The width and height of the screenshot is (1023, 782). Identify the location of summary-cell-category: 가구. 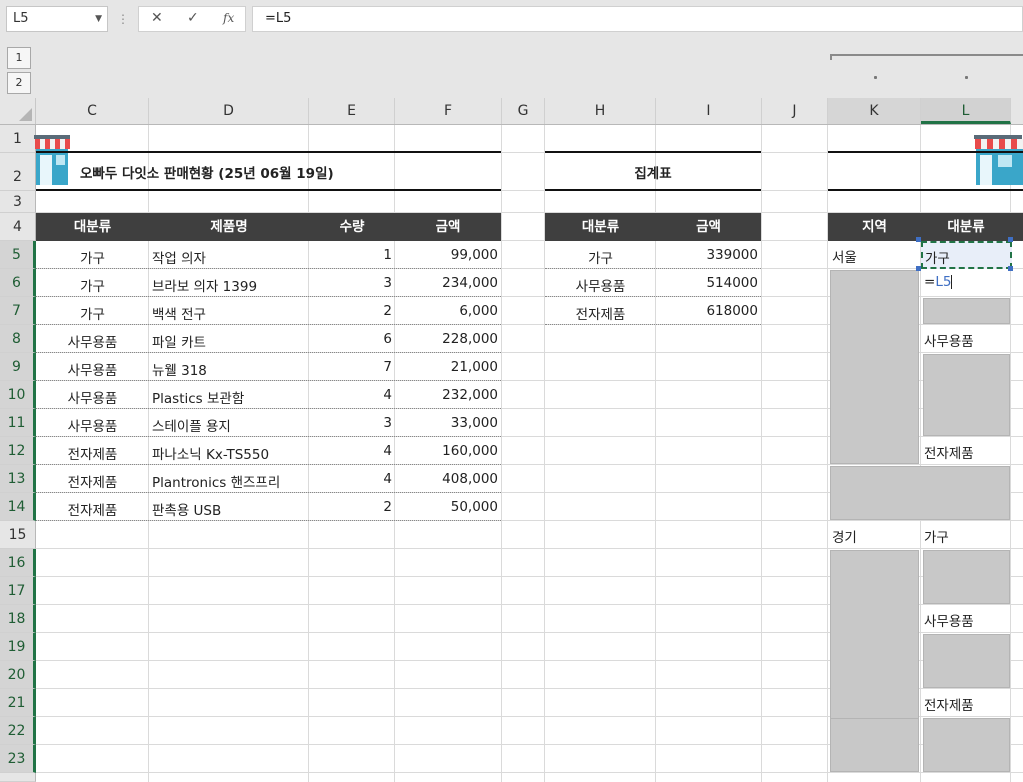
(600, 257).